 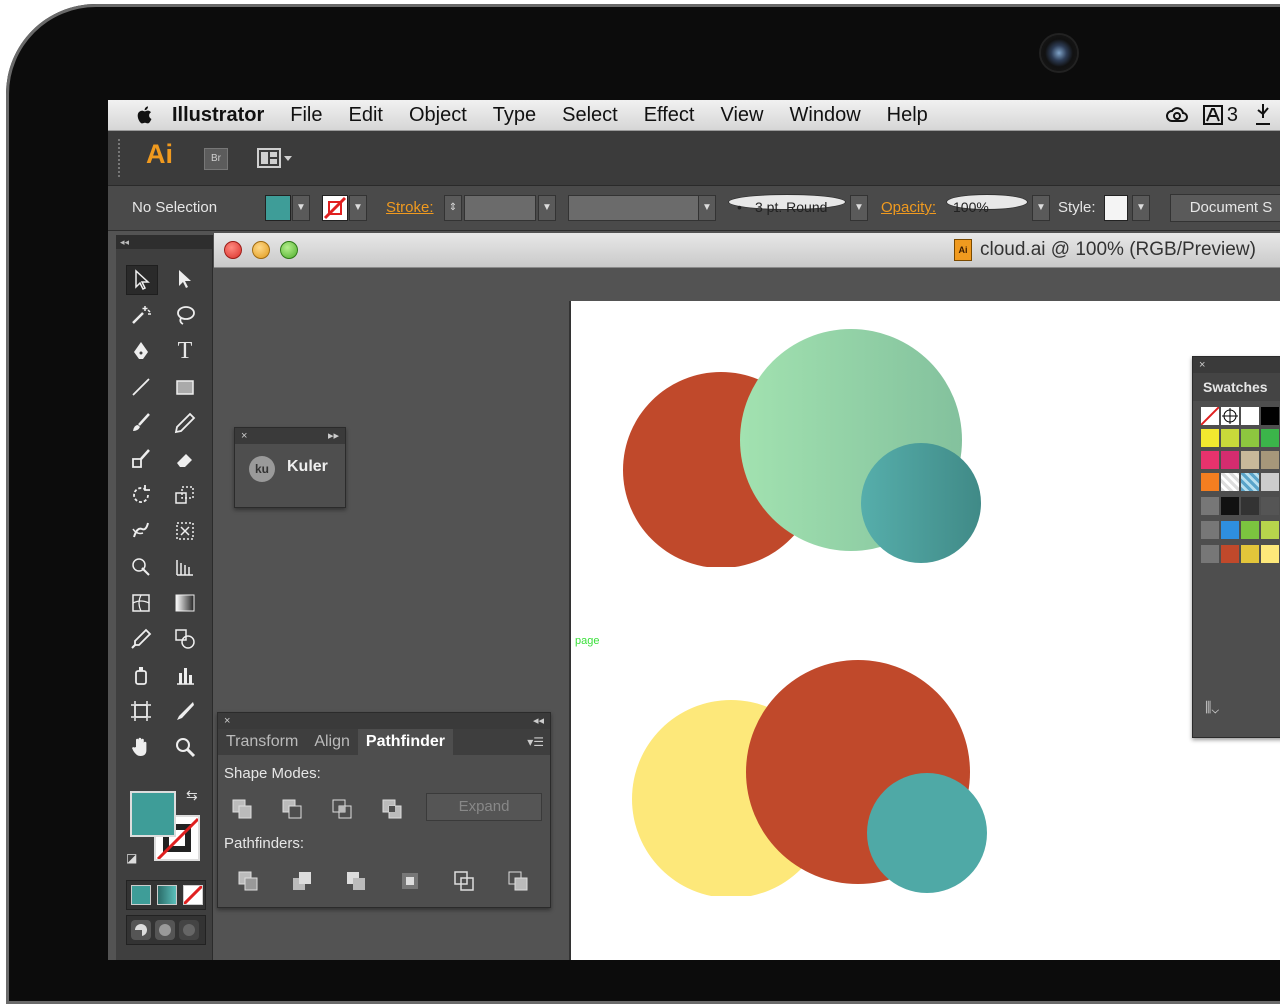 What do you see at coordinates (500, 208) in the screenshot?
I see `stroke-weight-field` at bounding box center [500, 208].